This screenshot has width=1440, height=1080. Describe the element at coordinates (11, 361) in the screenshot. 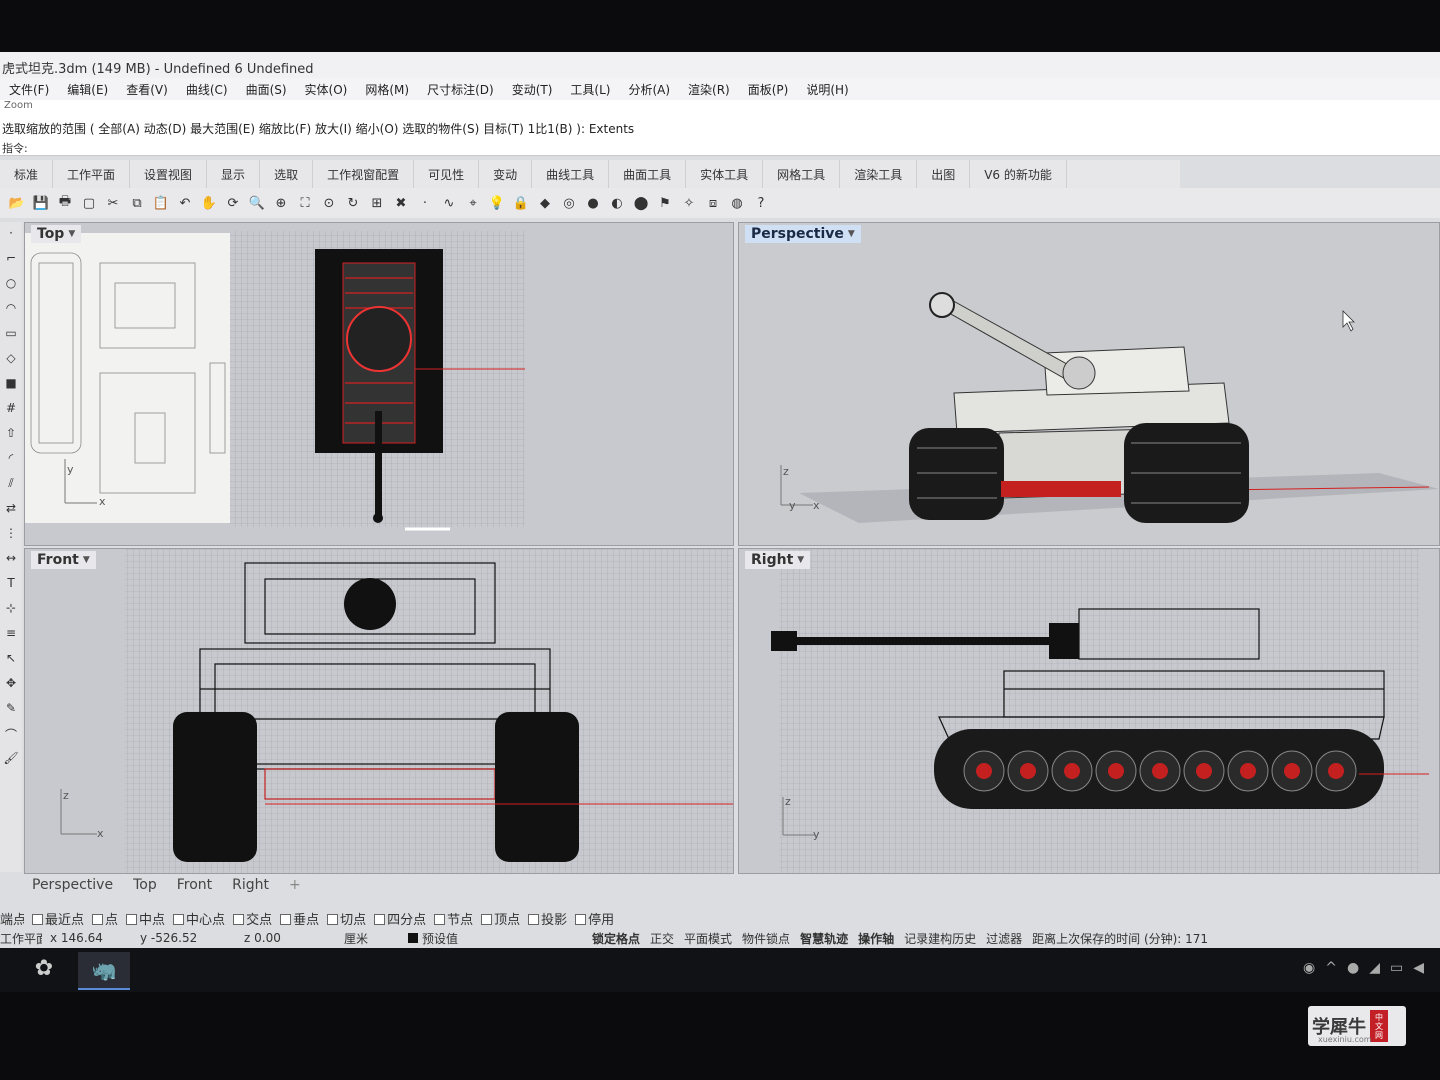

I see `surface-icon: ◇` at that location.